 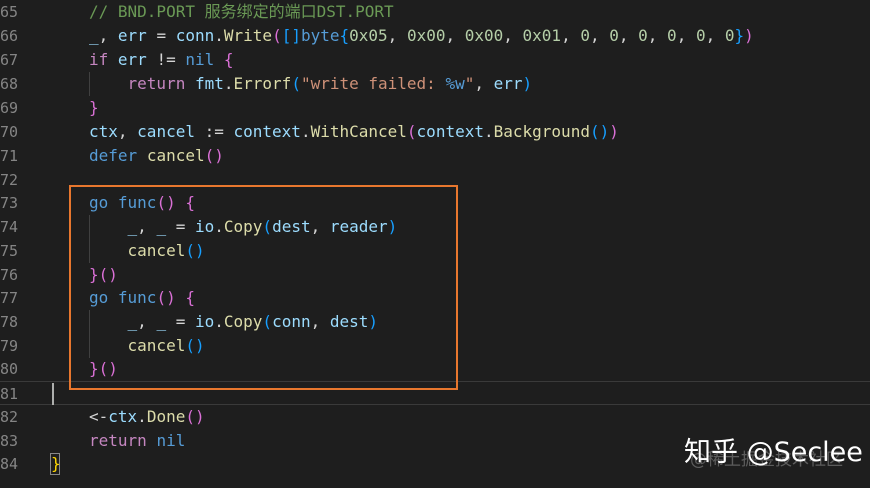 What do you see at coordinates (435, 12) in the screenshot?
I see `code-line-65: 65 // BND.PORT 服务绑定的端口DST.PORT` at bounding box center [435, 12].